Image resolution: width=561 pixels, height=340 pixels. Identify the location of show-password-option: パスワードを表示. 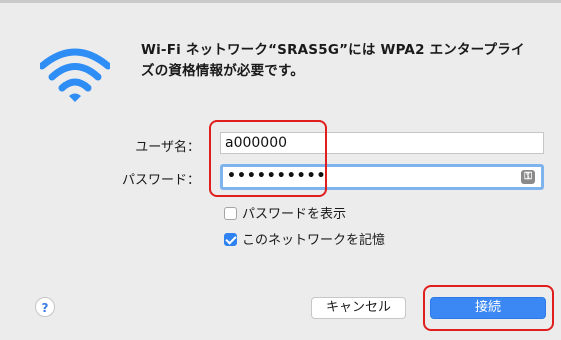
(285, 212).